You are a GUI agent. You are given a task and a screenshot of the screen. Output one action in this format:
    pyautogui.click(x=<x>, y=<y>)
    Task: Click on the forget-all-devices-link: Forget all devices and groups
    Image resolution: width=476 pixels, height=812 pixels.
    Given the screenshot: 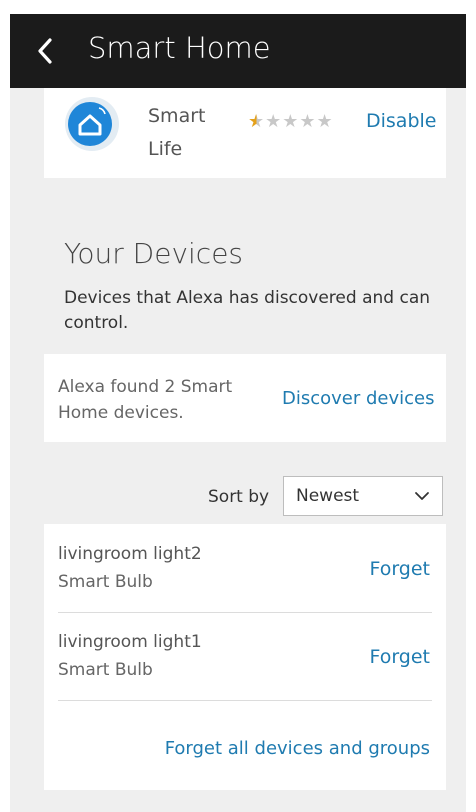 What is the action you would take?
    pyautogui.click(x=297, y=749)
    